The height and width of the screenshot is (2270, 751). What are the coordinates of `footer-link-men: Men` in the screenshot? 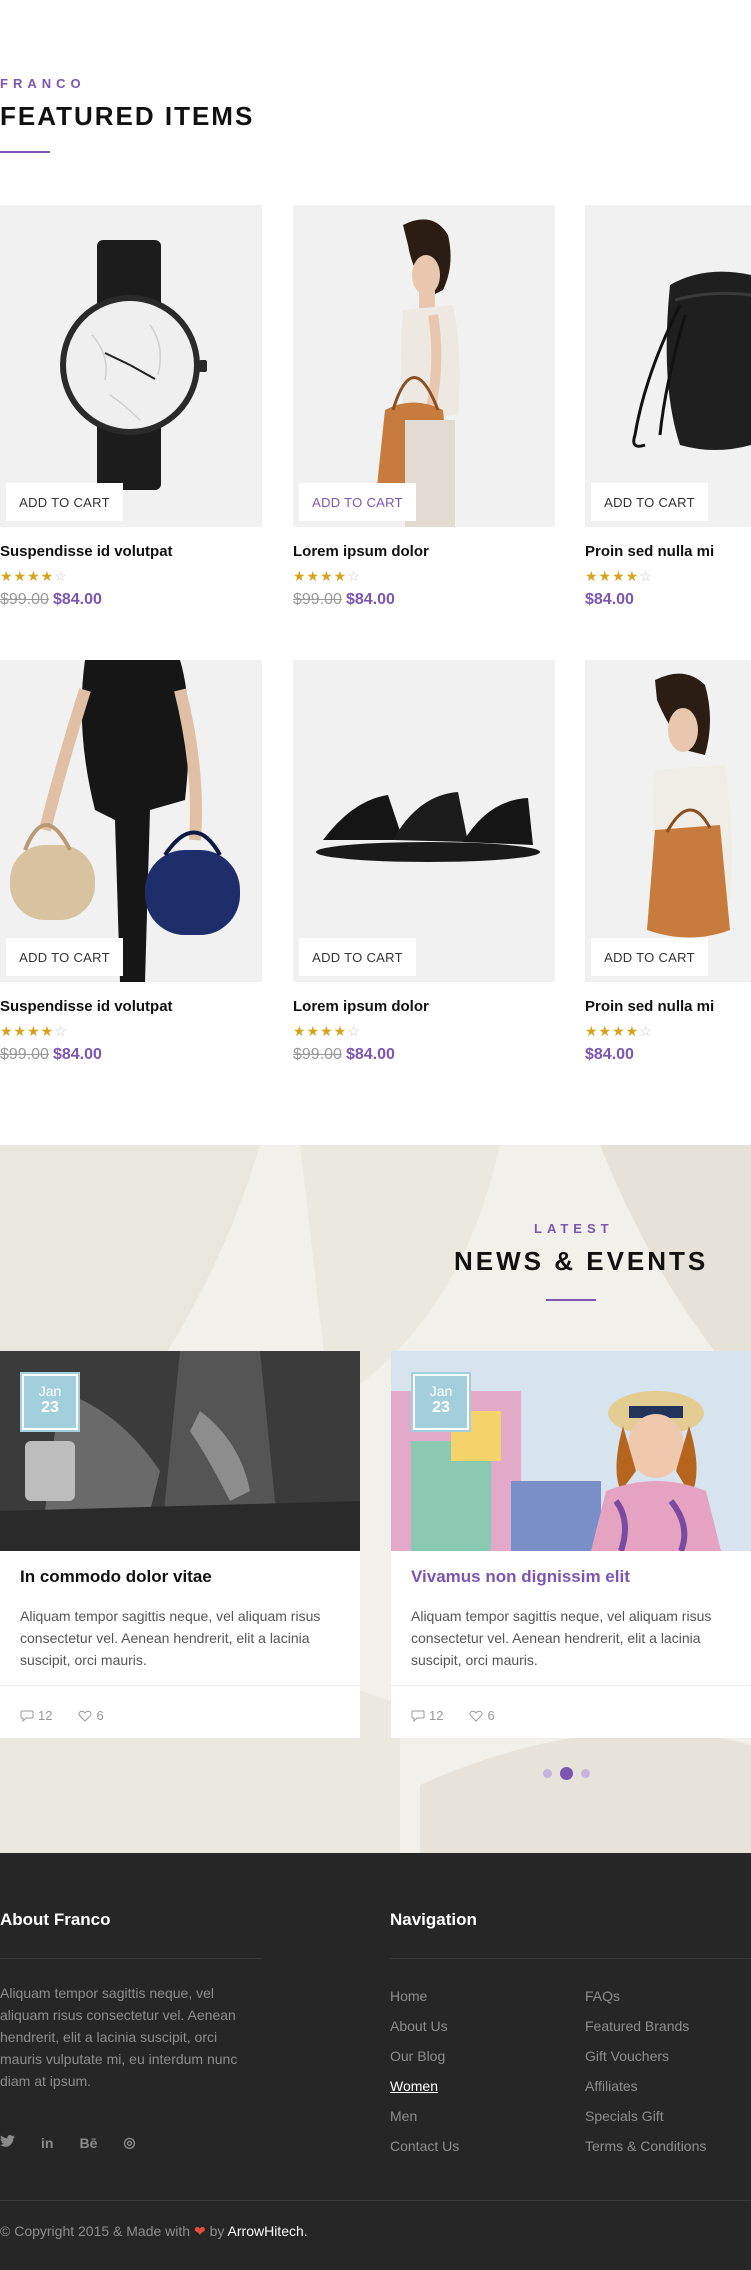 It's located at (424, 2123).